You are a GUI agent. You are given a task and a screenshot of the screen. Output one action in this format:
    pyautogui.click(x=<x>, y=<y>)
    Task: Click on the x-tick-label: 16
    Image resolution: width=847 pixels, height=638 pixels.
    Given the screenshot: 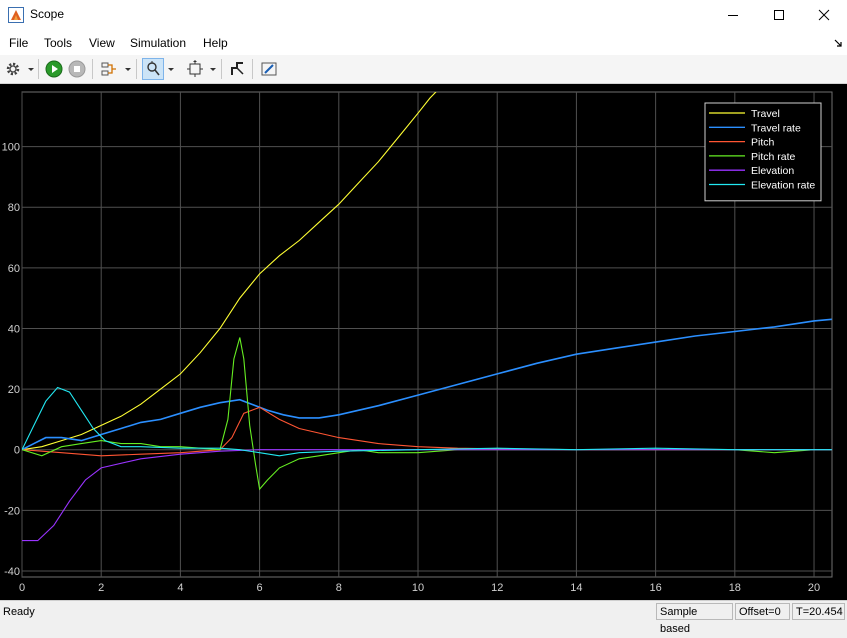 What is the action you would take?
    pyautogui.click(x=655, y=588)
    